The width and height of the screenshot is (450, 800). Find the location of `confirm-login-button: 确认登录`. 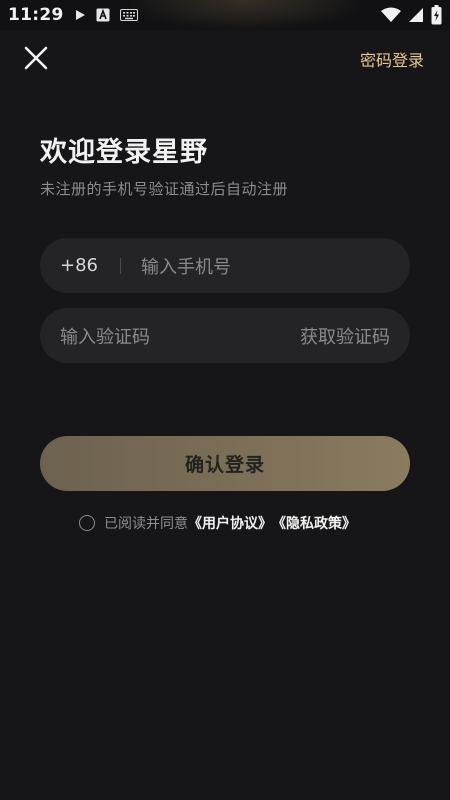

confirm-login-button: 确认登录 is located at coordinates (225, 463).